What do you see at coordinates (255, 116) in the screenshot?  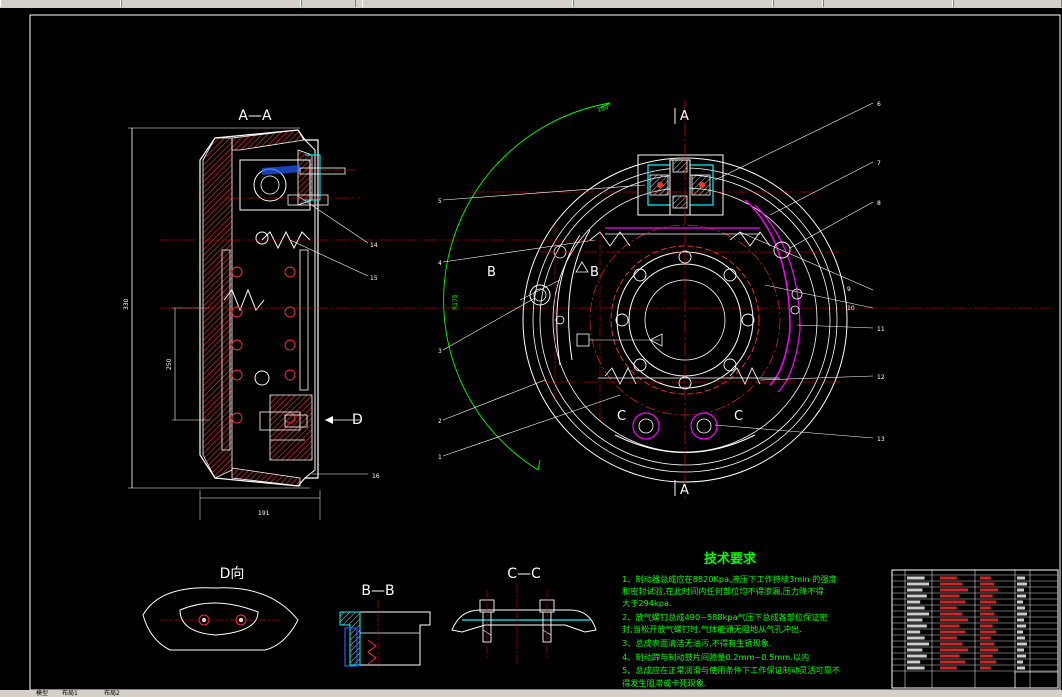 I see `section-aa-title: A—A` at bounding box center [255, 116].